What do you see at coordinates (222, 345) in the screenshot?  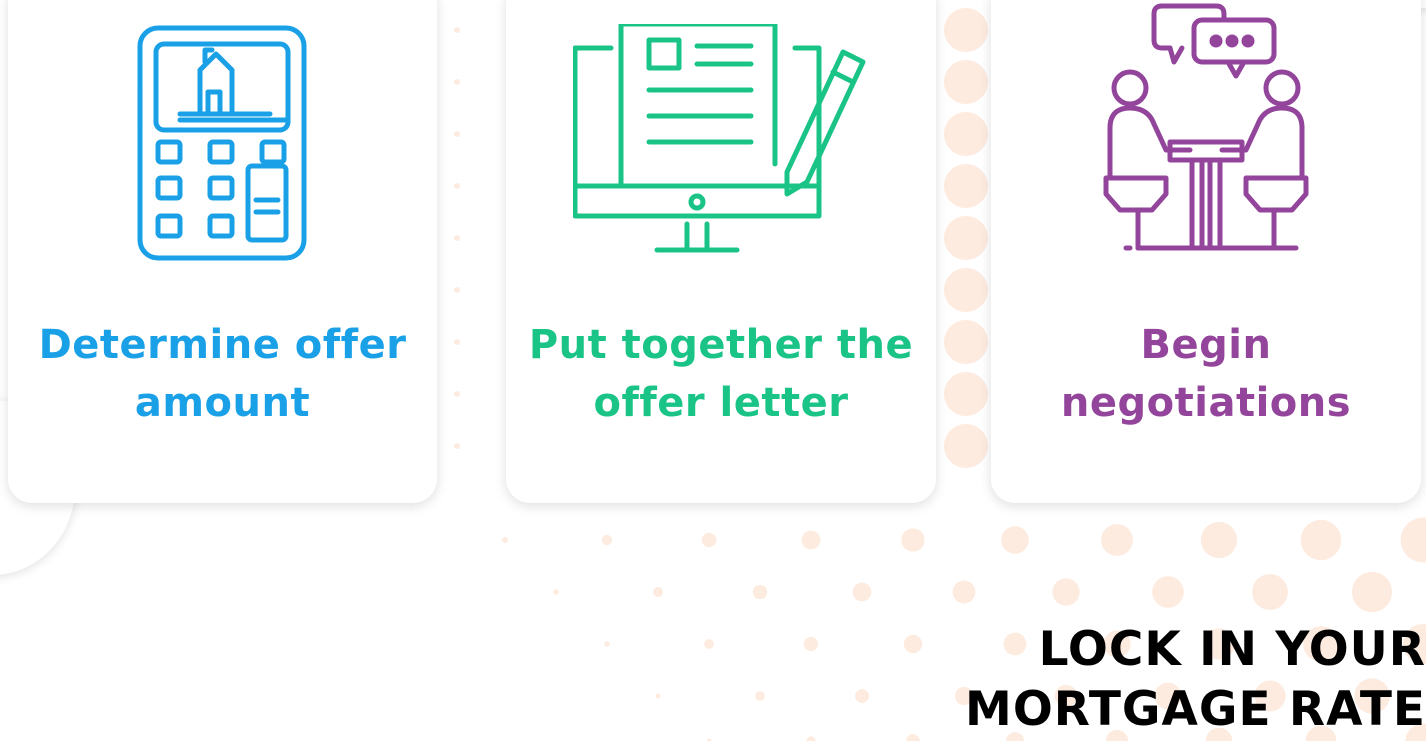 I see `step-title-line-1: Determine offer` at bounding box center [222, 345].